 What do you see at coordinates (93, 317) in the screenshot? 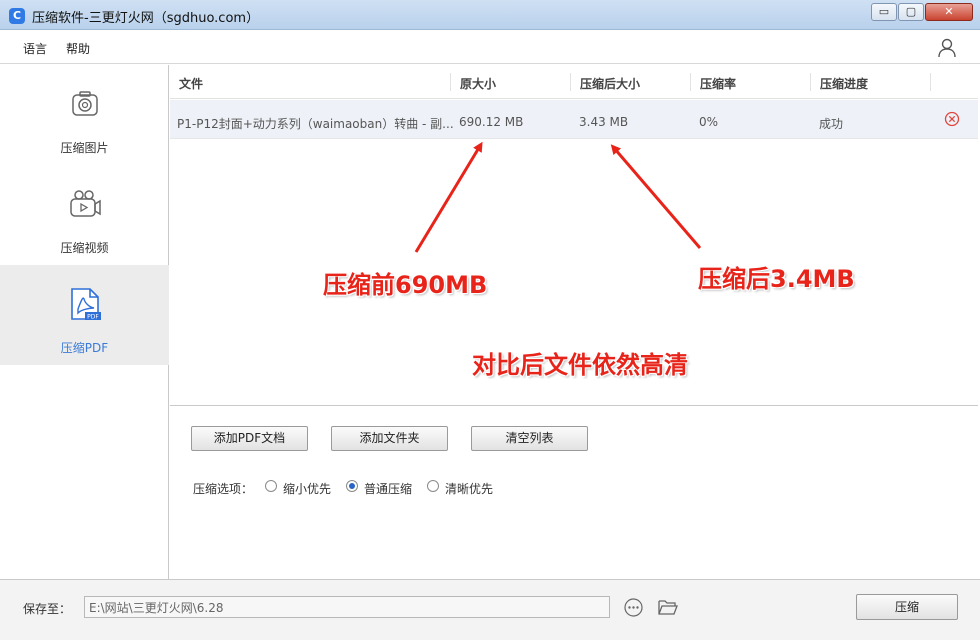
I see `svg-text: PDF` at bounding box center [93, 317].